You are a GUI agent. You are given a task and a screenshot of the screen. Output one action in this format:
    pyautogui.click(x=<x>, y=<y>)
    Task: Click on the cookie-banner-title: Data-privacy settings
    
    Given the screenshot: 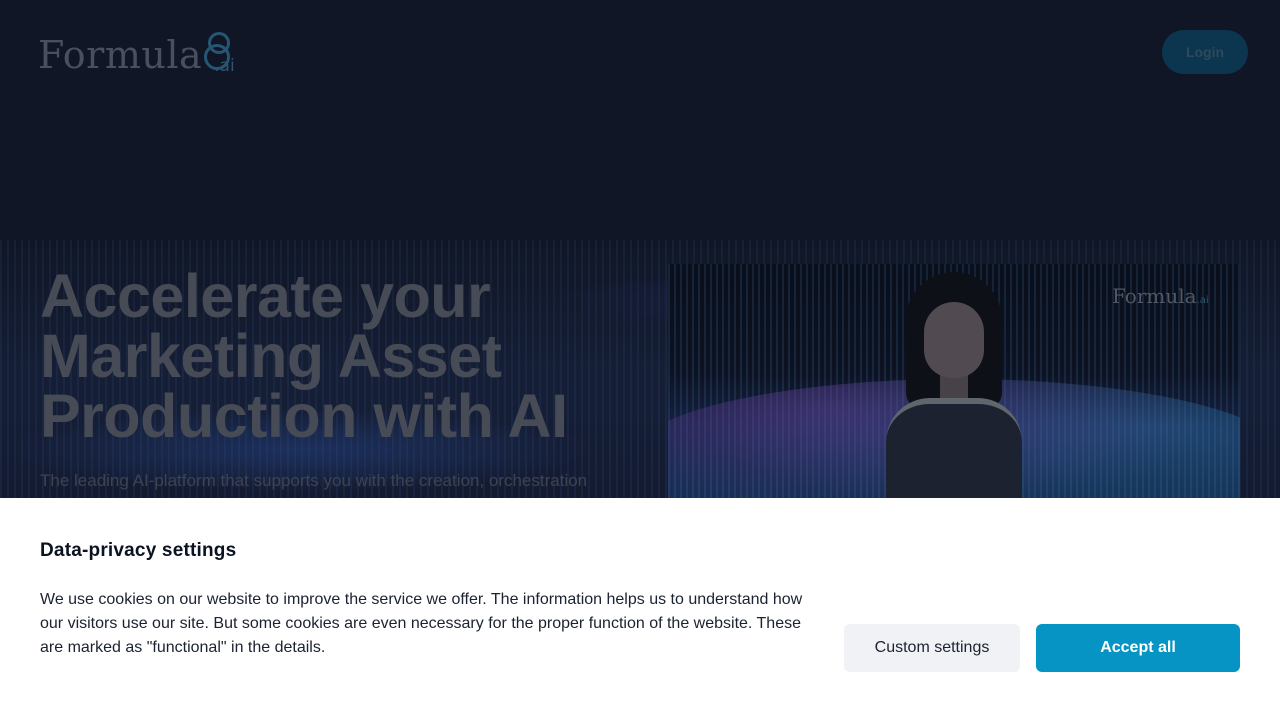 What is the action you would take?
    pyautogui.click(x=138, y=550)
    